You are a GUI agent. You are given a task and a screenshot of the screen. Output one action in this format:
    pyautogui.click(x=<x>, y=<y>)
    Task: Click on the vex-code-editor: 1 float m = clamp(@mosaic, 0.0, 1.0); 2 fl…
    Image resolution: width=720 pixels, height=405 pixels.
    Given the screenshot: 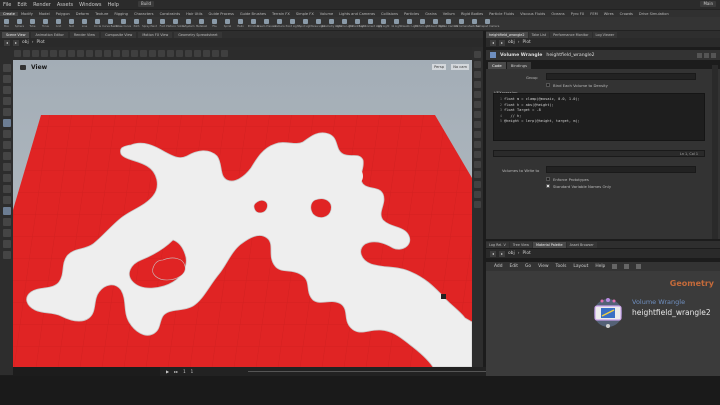 What is the action you would take?
    pyautogui.click(x=599, y=117)
    